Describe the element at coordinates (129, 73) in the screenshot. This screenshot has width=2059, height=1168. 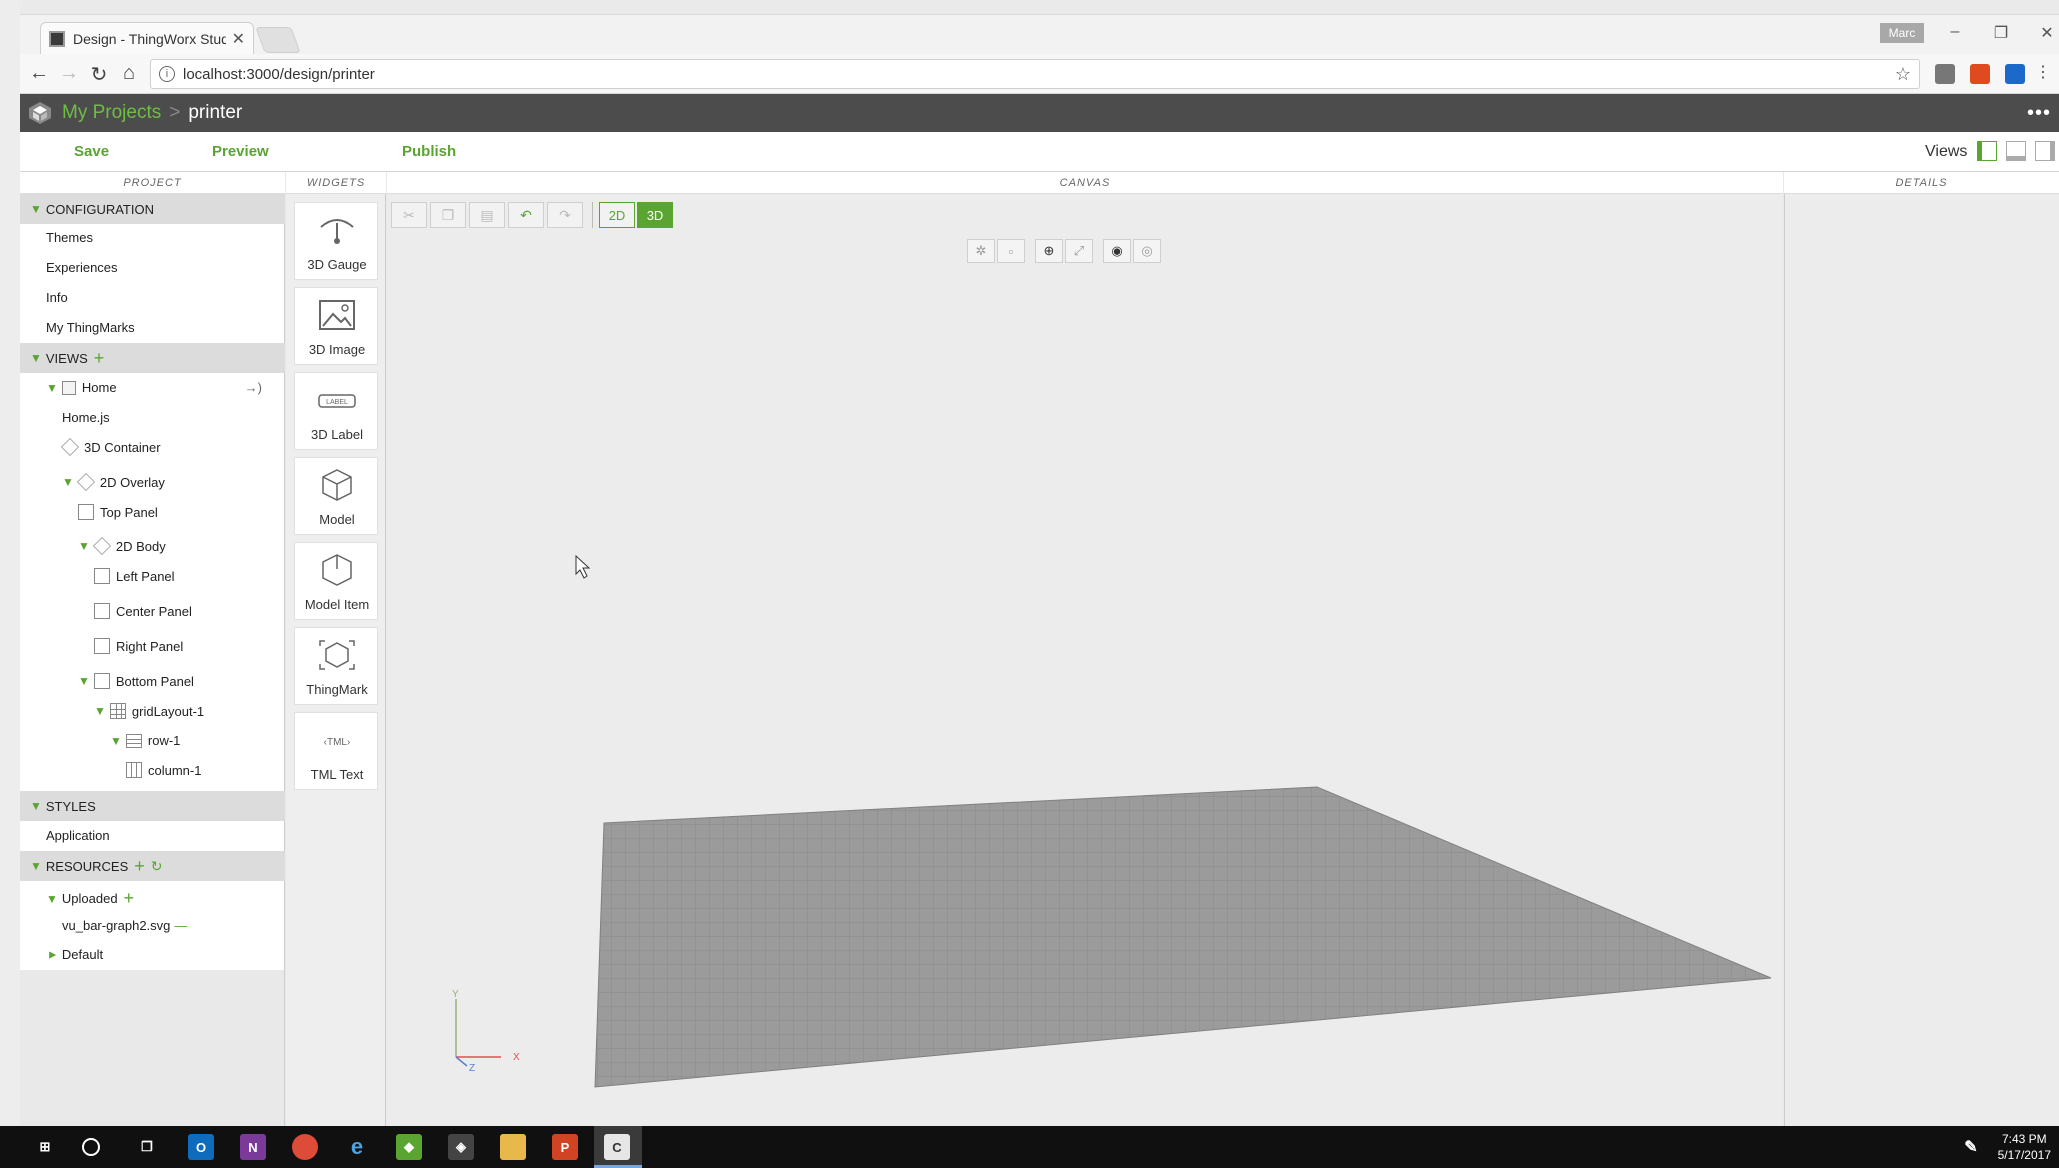
I see `home-button: ⌂` at that location.